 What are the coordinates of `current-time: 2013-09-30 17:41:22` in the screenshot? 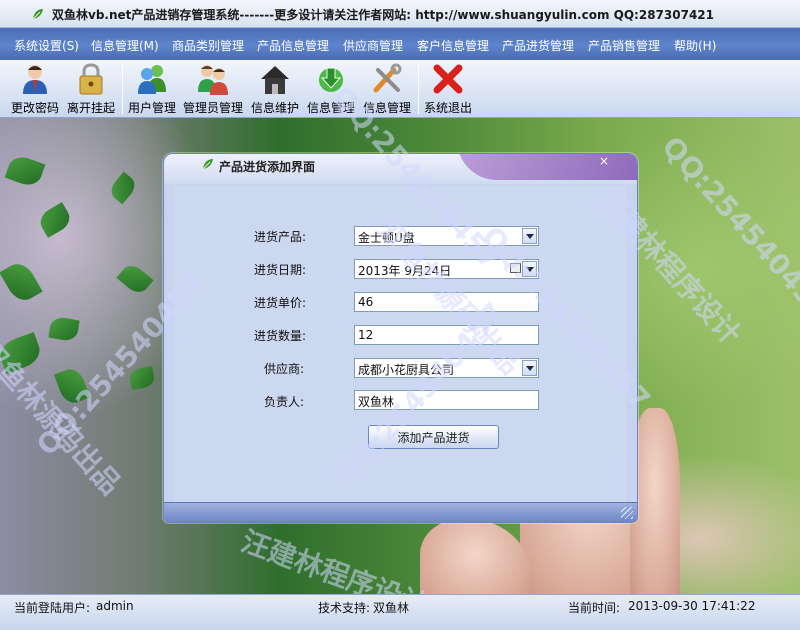 It's located at (692, 606).